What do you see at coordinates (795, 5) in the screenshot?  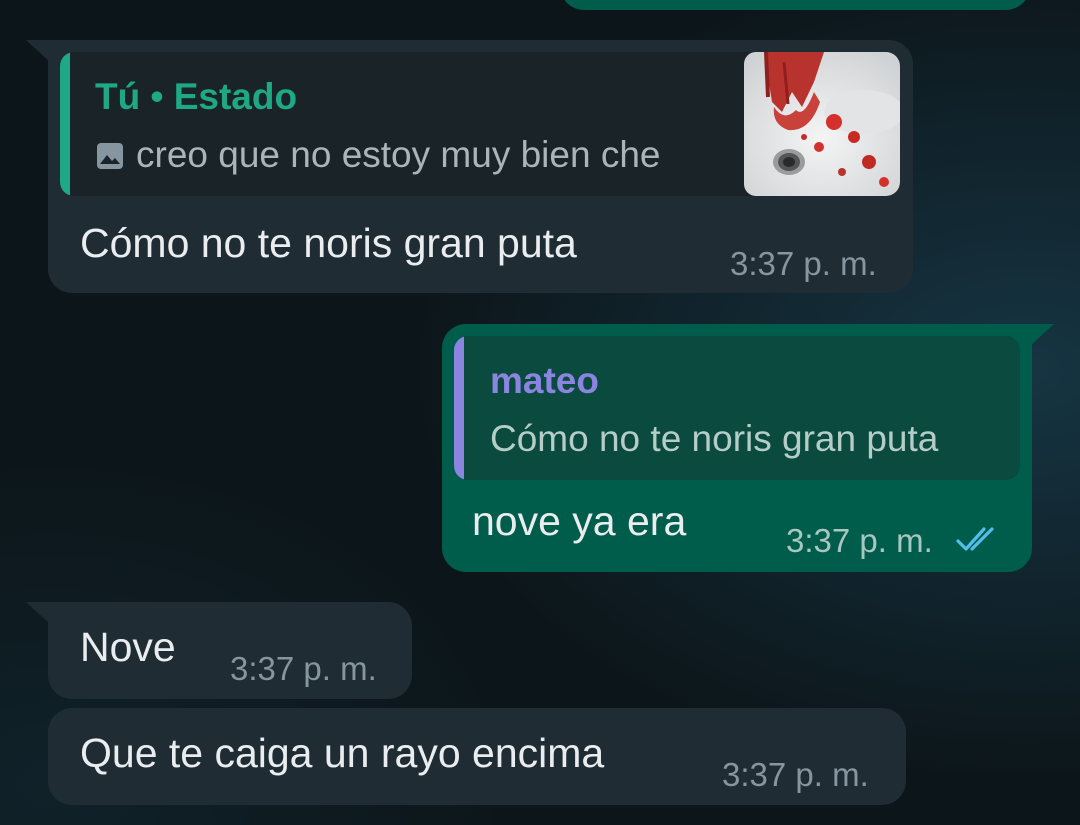 I see `message-bubble-partial` at bounding box center [795, 5].